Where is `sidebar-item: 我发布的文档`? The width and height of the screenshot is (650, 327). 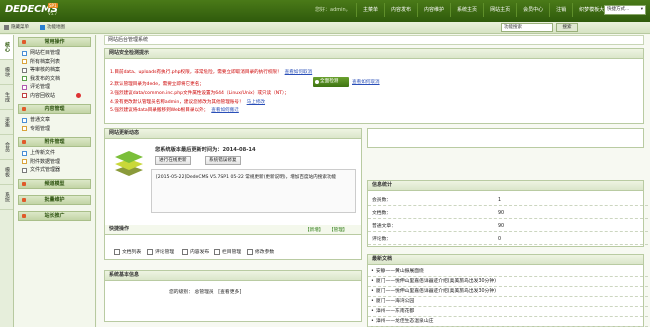
sidebar-item: 我发布的文档 is located at coordinates (58, 79).